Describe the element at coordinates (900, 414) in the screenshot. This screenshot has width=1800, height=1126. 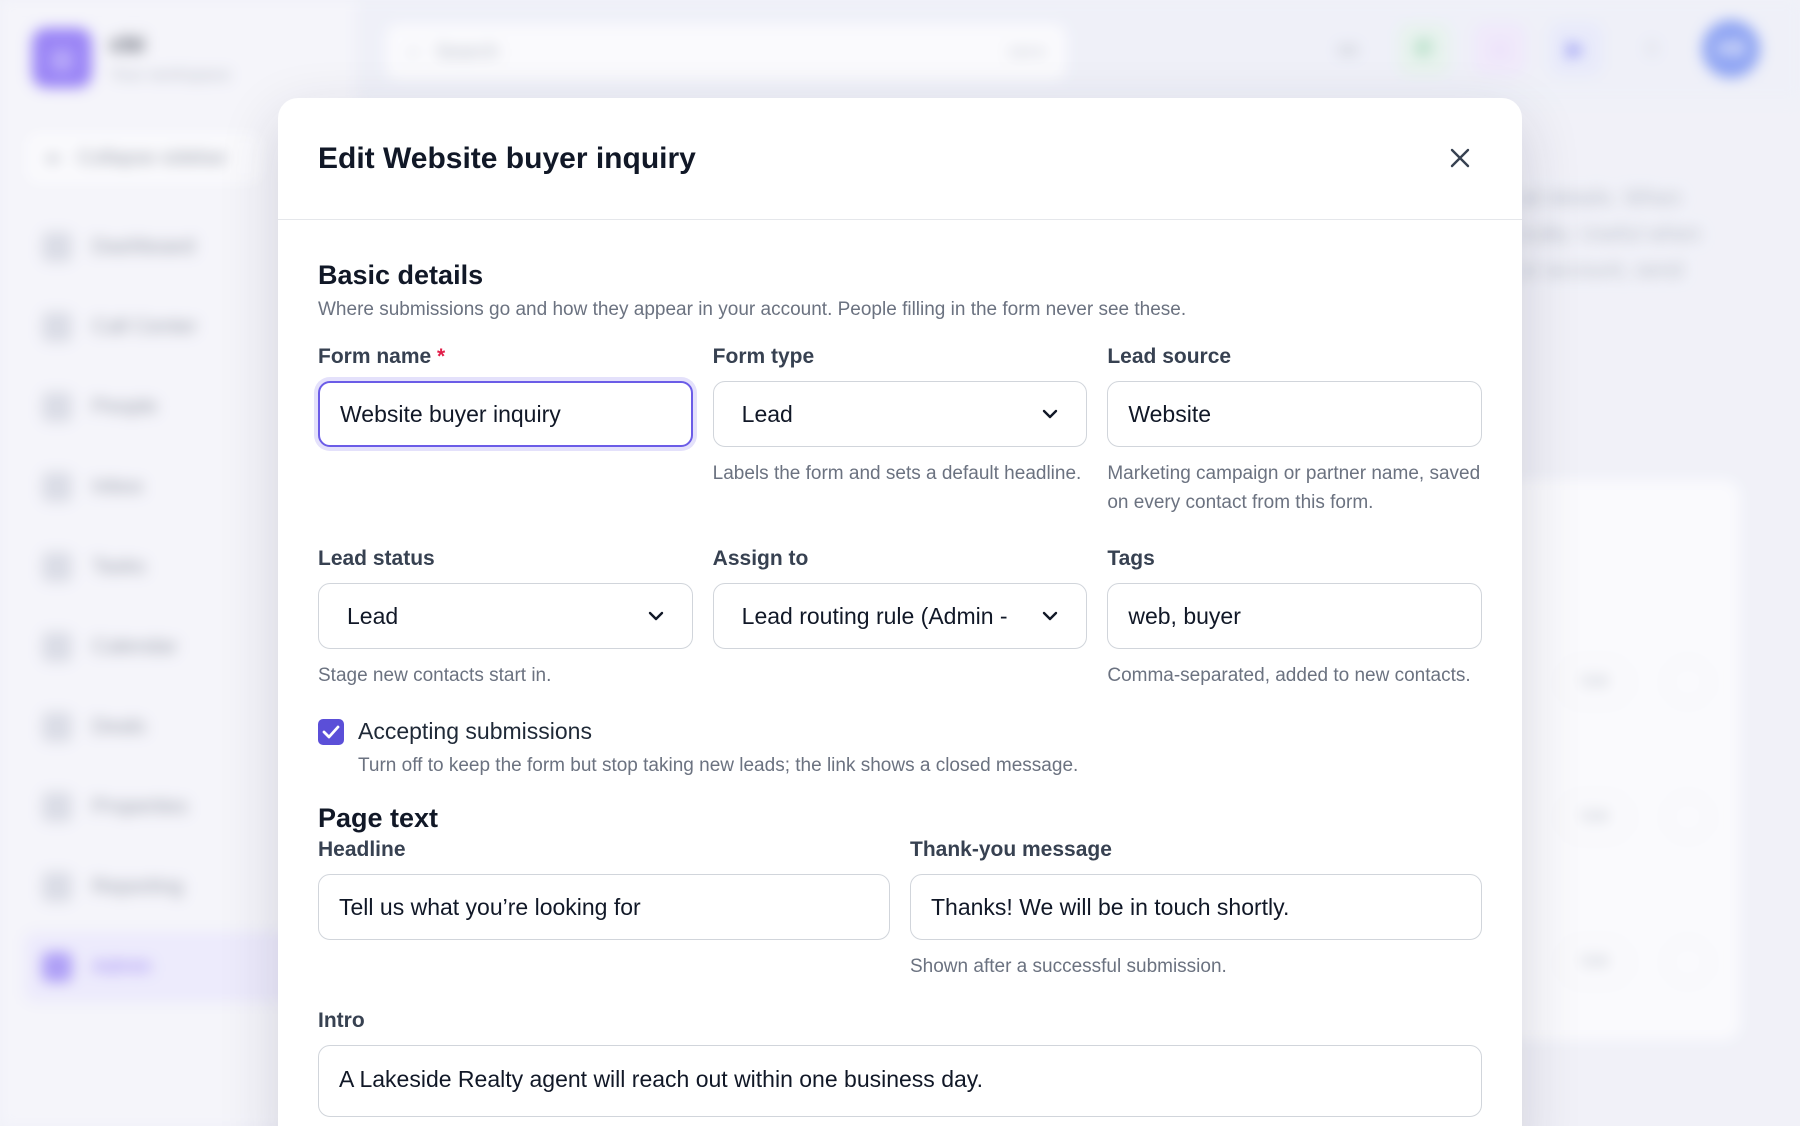
I see `form-type-select: Lead` at that location.